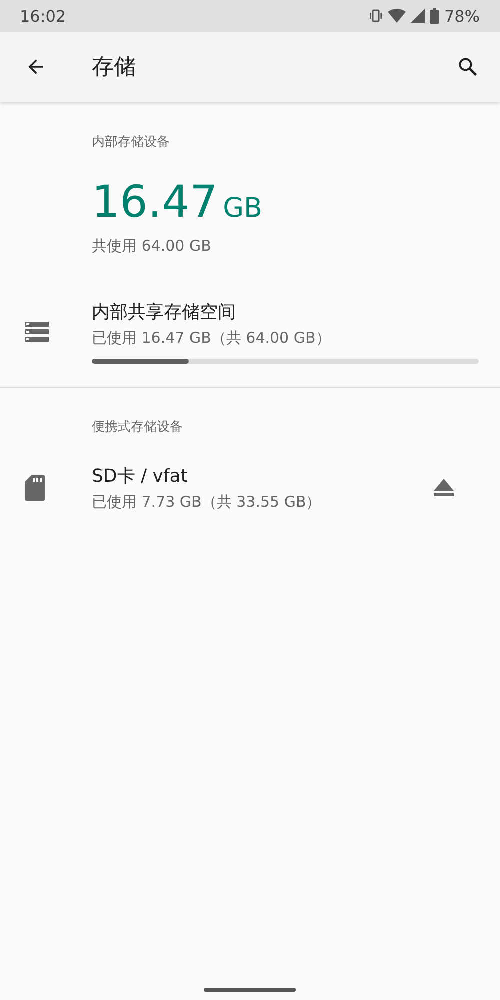  What do you see at coordinates (35, 488) in the screenshot?
I see `sd-card-icon` at bounding box center [35, 488].